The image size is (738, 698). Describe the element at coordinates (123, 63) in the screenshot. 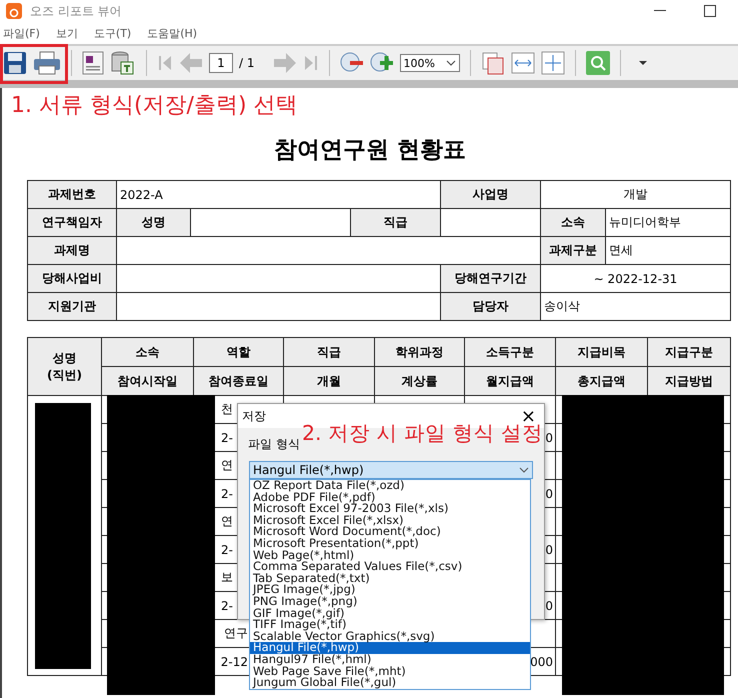

I see `database-icon` at that location.